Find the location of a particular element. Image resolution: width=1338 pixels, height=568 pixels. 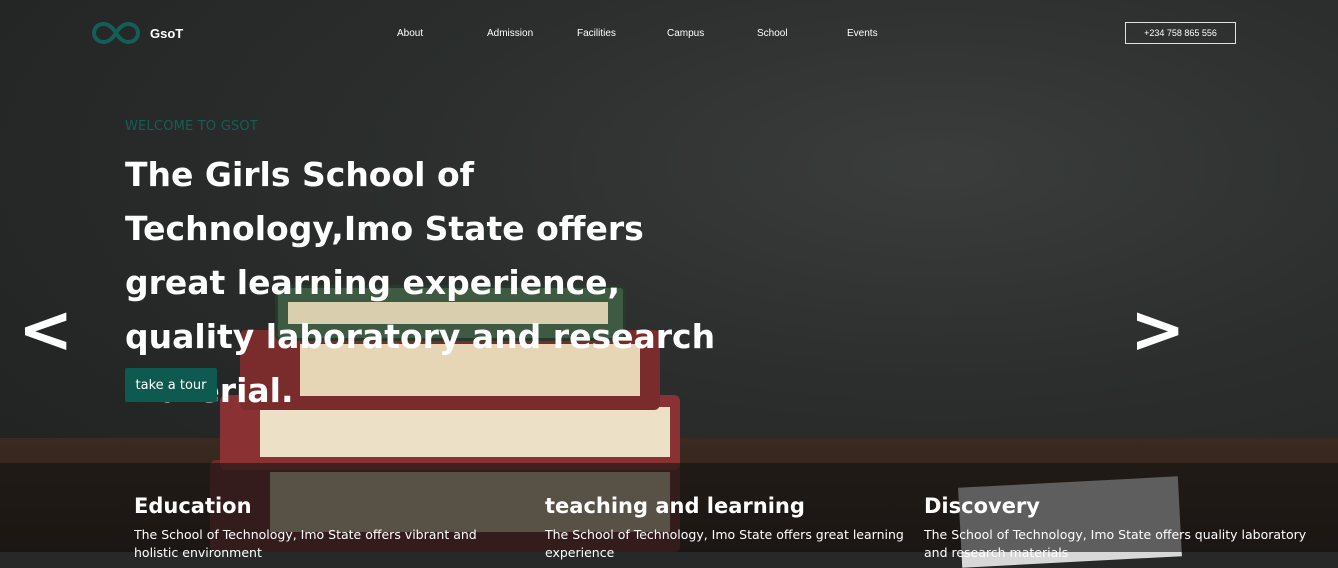

feature-title: Discovery is located at coordinates (982, 506).